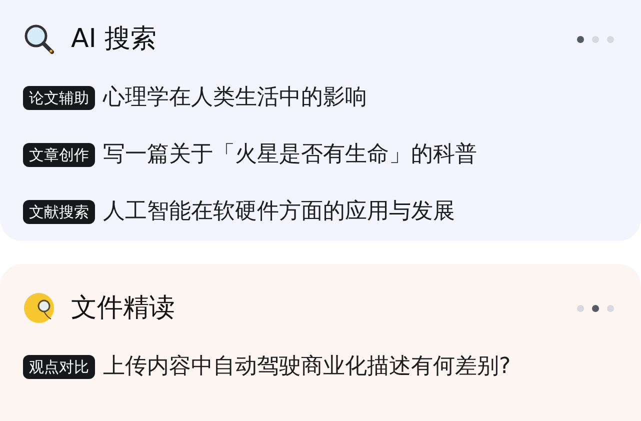 The image size is (641, 421). I want to click on category-tag: 文献搜索, so click(59, 212).